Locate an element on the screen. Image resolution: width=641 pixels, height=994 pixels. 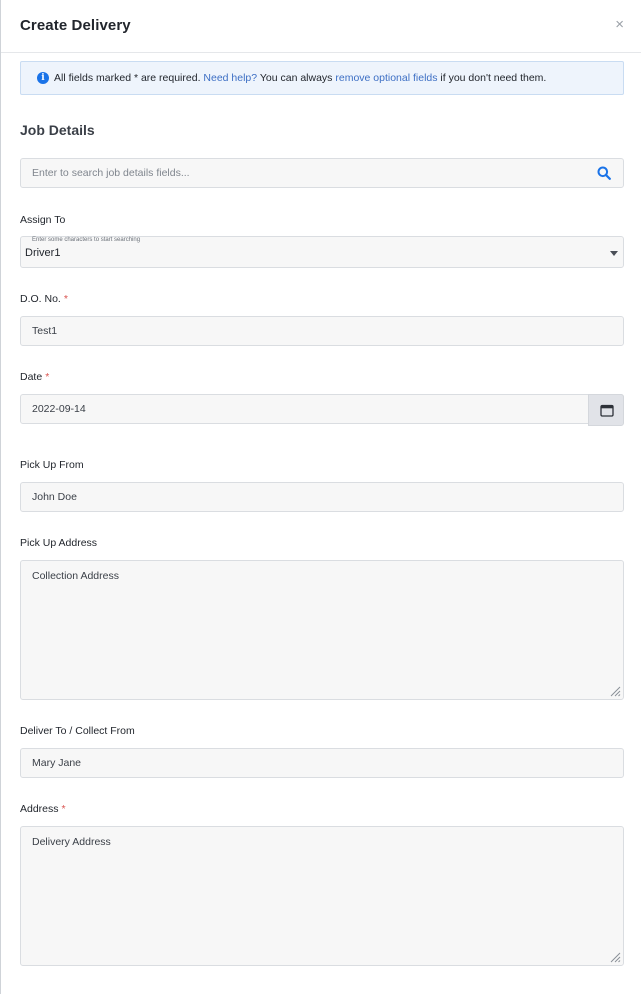
pick-up-address-label: Pick Up Address is located at coordinates (59, 543).